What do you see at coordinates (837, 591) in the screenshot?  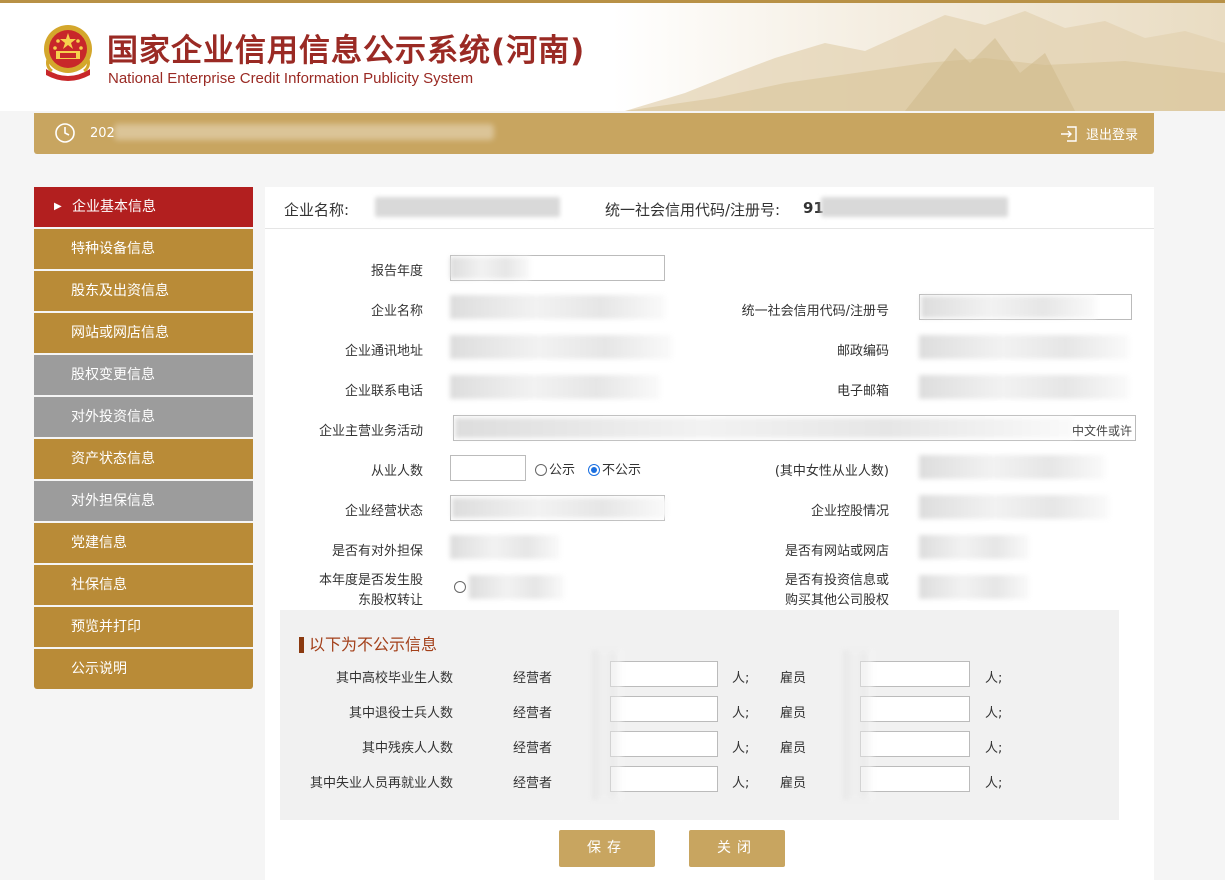 I see `investment-label: 是否有投资信息或 购买其他公司股权` at bounding box center [837, 591].